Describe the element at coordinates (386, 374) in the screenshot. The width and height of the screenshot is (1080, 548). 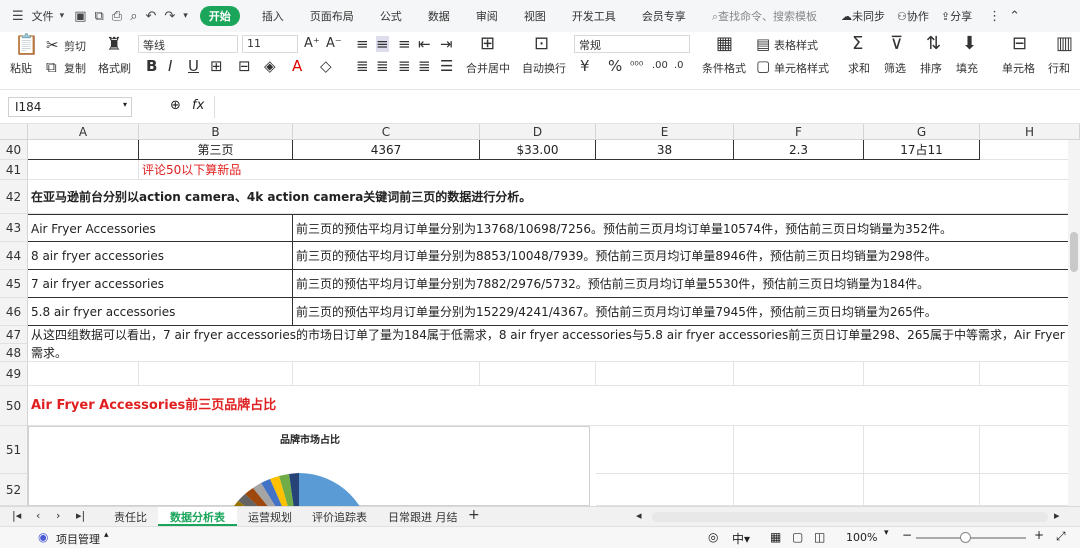
I see `cell-c49` at that location.